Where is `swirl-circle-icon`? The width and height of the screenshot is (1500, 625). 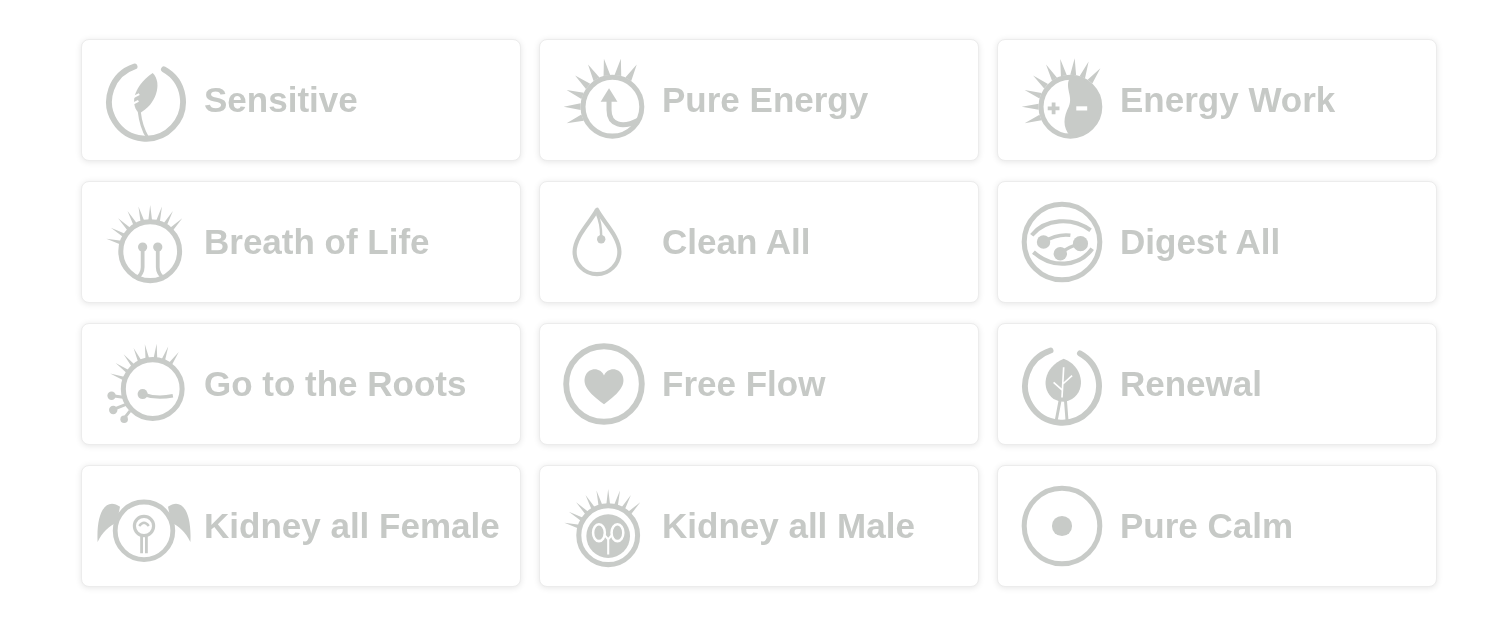
swirl-circle-icon is located at coordinates (1062, 242).